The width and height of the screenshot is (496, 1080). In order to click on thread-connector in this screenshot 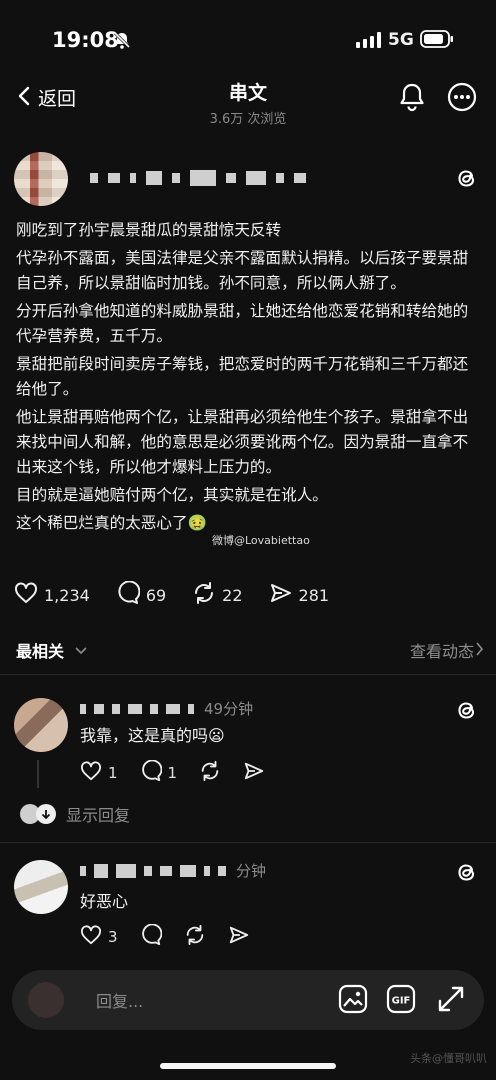, I will do `click(38, 774)`.